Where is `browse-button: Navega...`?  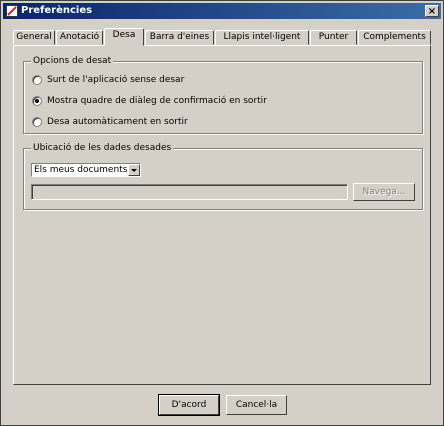 browse-button: Navega... is located at coordinates (384, 192).